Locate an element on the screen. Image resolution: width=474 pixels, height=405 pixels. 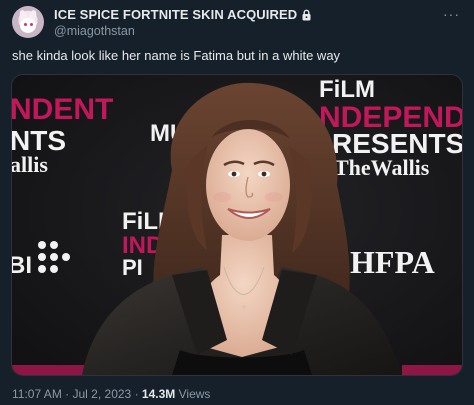
avatar is located at coordinates (28, 22).